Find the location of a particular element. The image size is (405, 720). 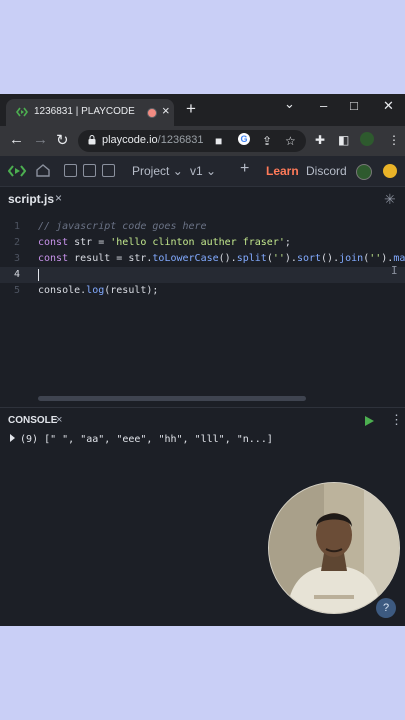

layout-bottom-icon is located at coordinates (89, 170).